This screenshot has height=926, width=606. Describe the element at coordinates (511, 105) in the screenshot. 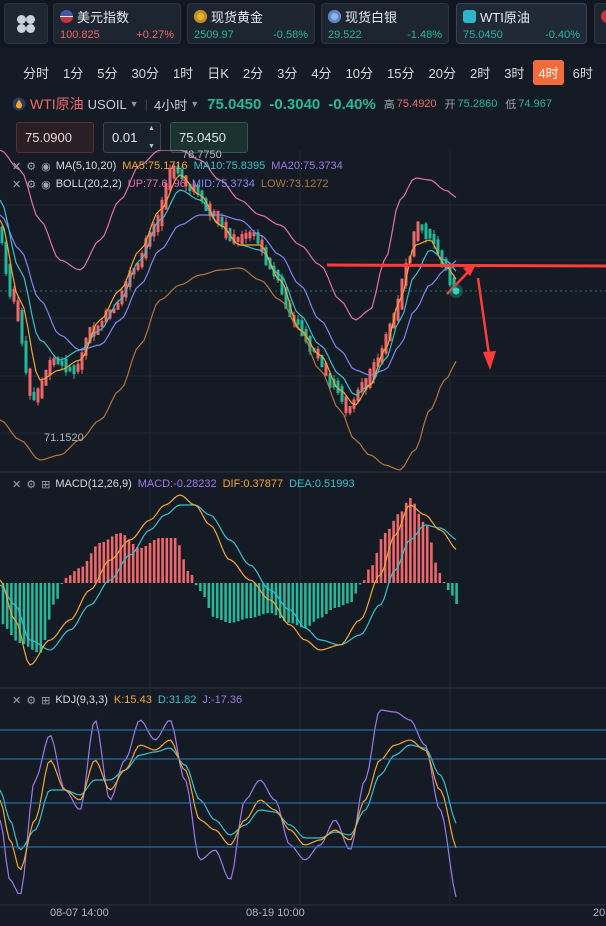

I see `low-label: 低` at that location.